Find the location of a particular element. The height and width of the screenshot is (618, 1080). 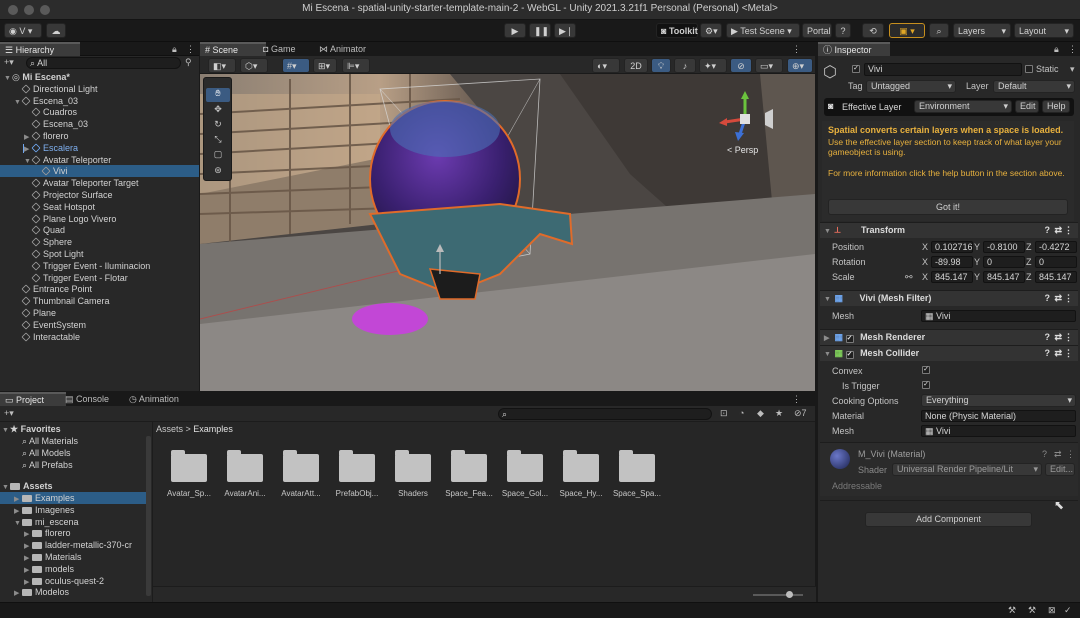

chevron-down-icon: ▼ is located at coordinates (18, 523).